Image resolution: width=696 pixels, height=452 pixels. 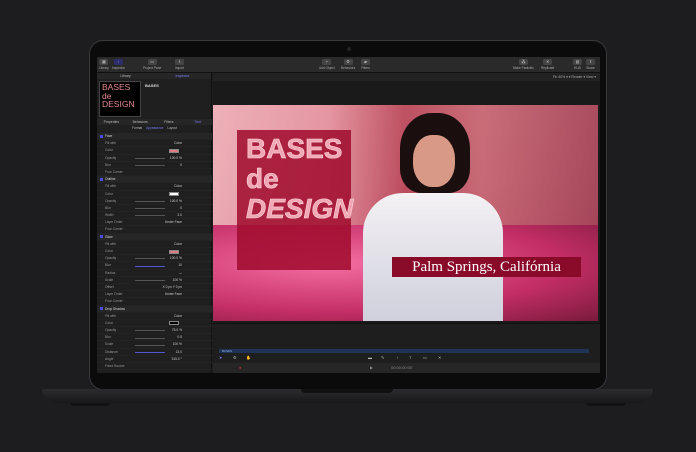 What do you see at coordinates (152, 64) in the screenshot?
I see `project-pane-button: ▭ Project Pane` at bounding box center [152, 64].